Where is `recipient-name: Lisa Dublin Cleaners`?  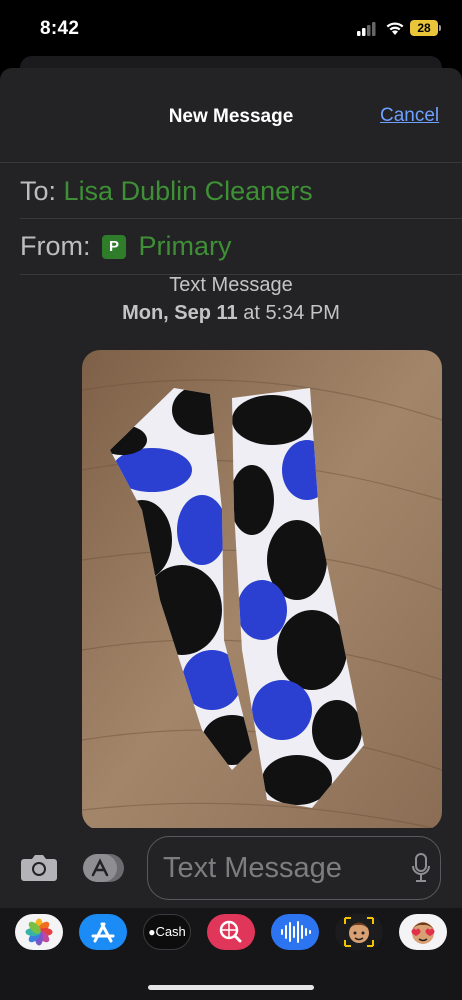
recipient-name: Lisa Dublin Cleaners is located at coordinates (188, 191).